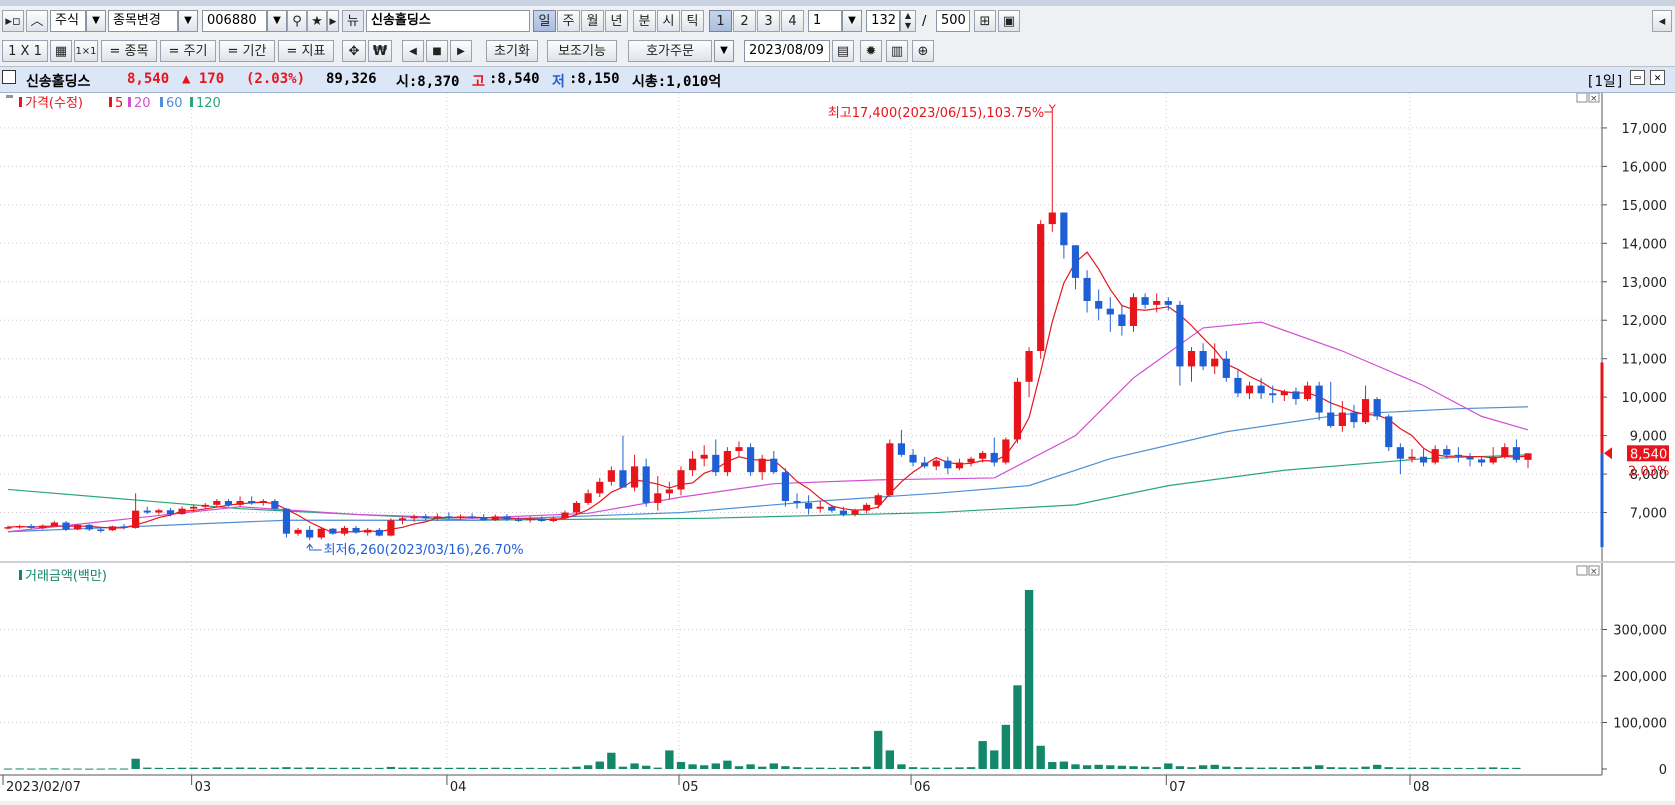  I want to click on reset-button: 초기화, so click(512, 51).